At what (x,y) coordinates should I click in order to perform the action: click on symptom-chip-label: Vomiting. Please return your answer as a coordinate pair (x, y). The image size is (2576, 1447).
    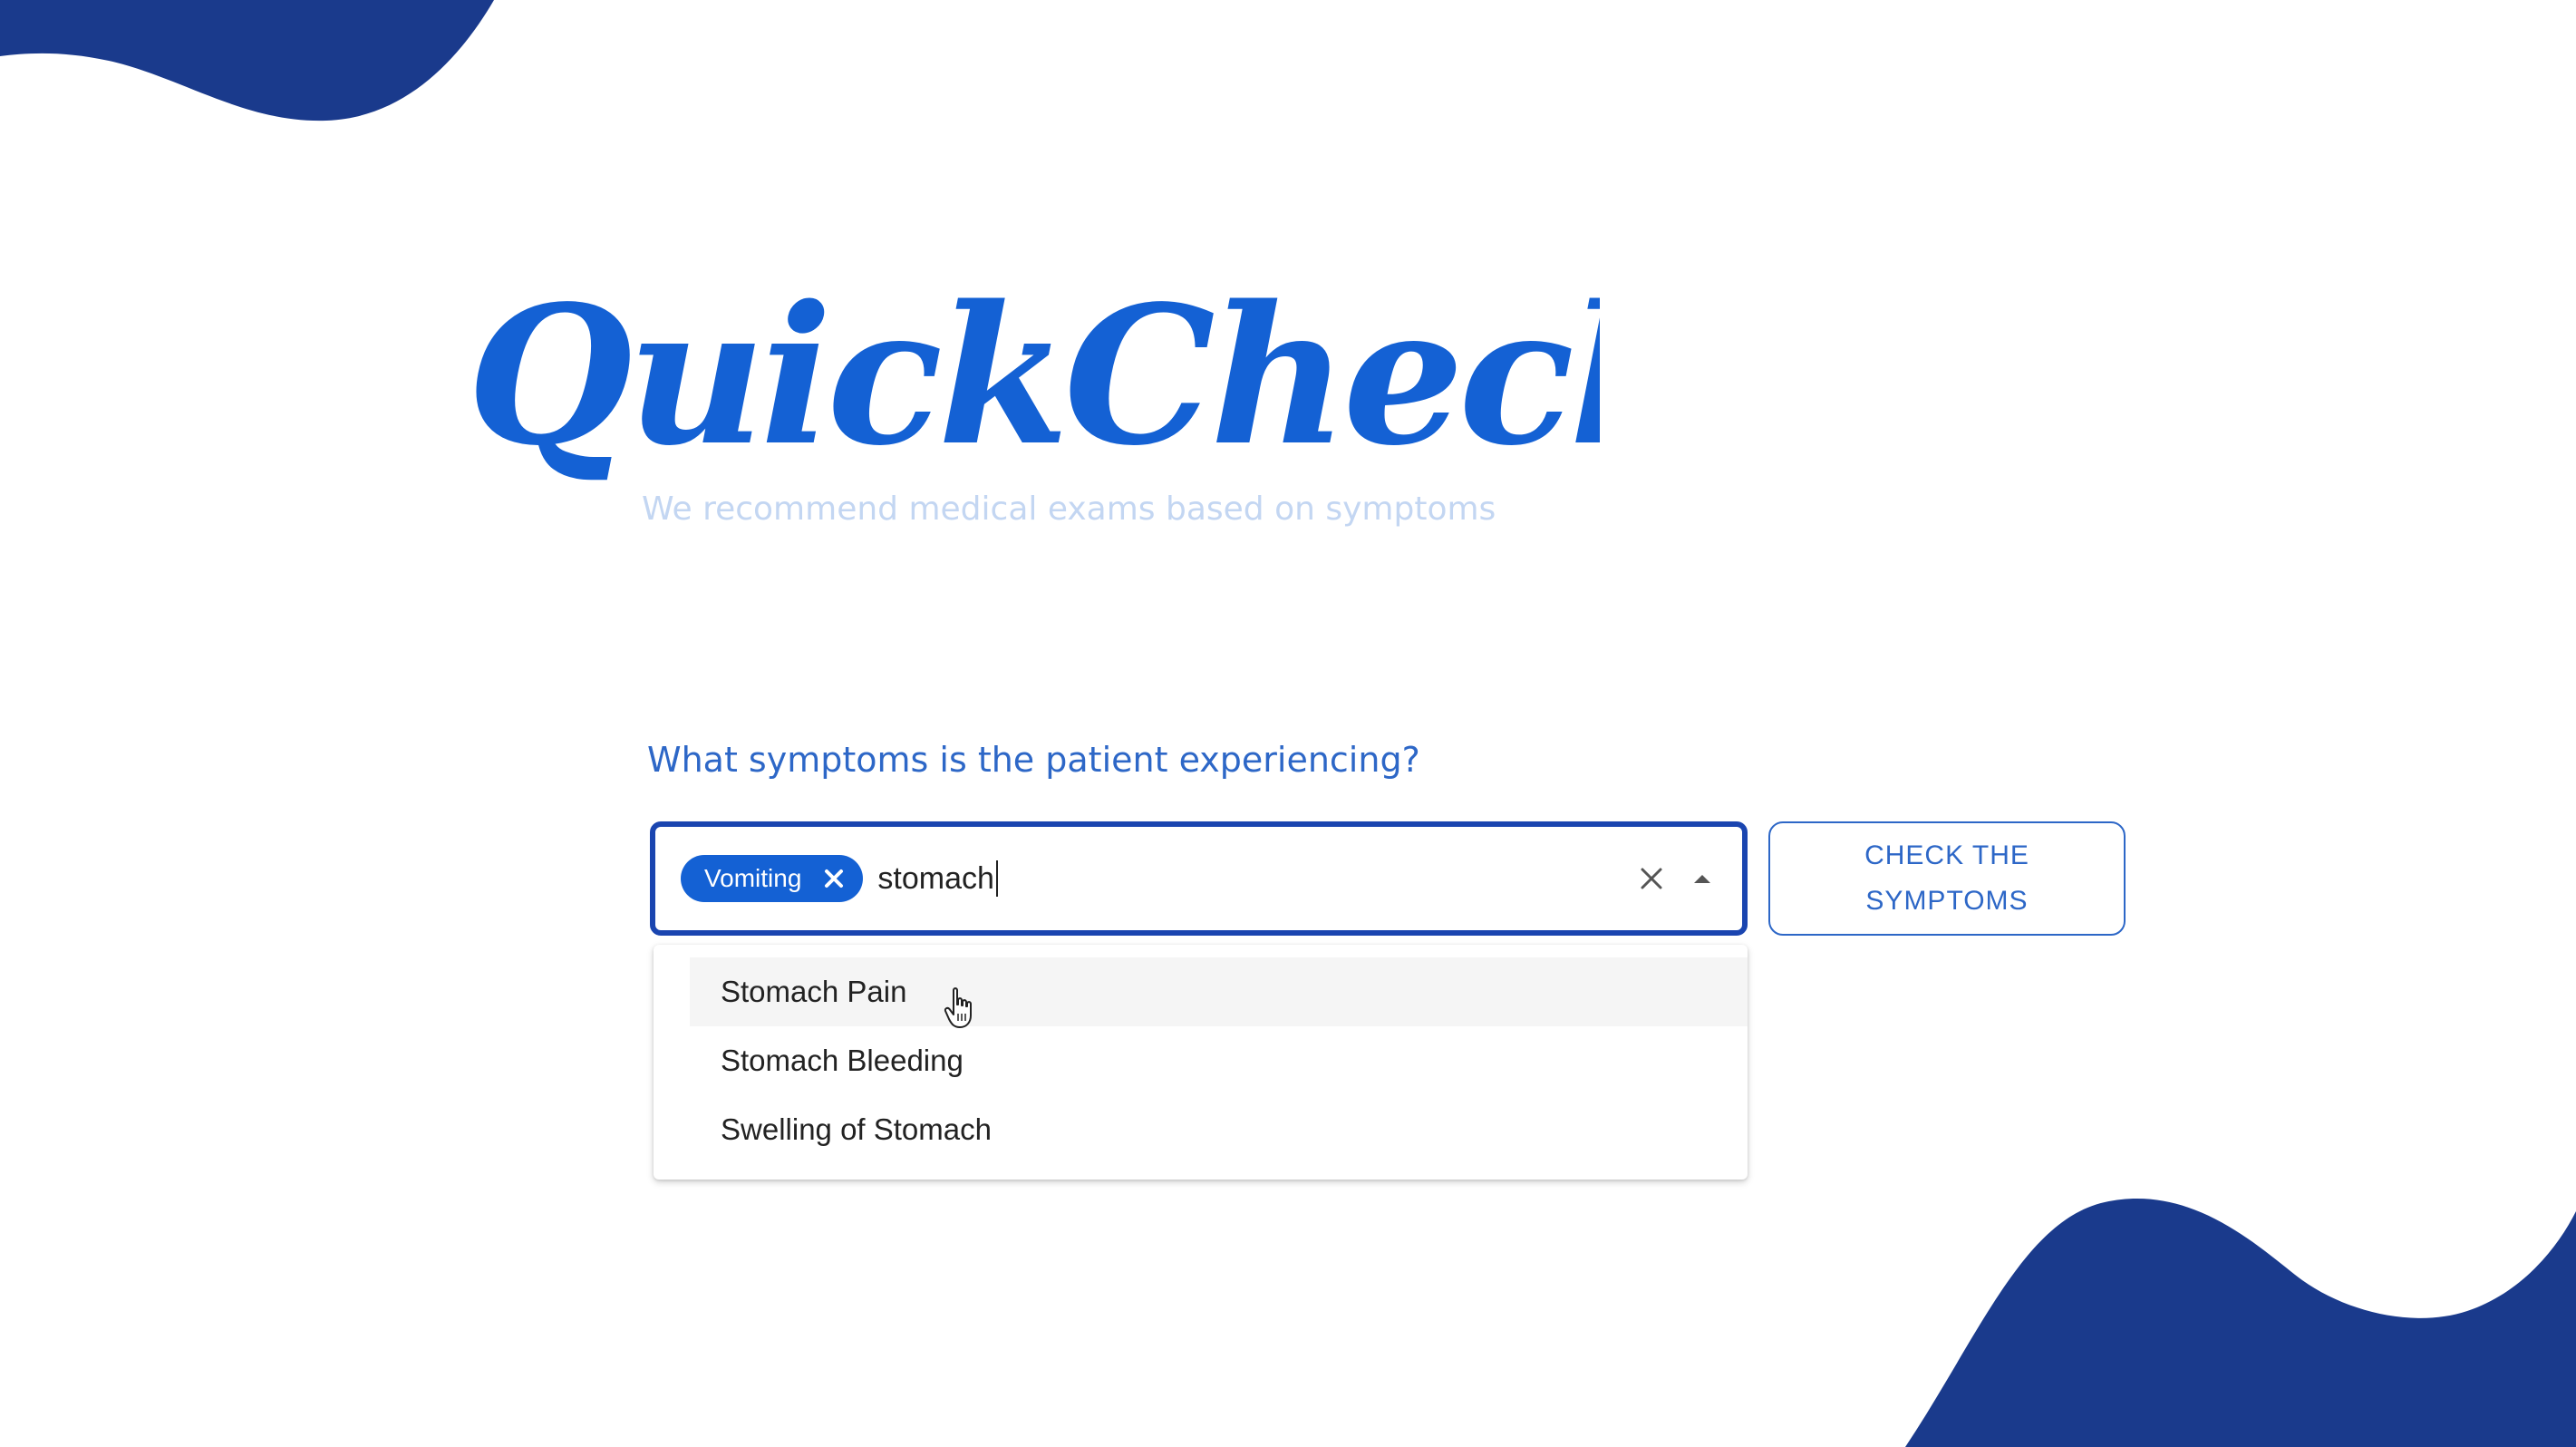
    Looking at the image, I should click on (753, 878).